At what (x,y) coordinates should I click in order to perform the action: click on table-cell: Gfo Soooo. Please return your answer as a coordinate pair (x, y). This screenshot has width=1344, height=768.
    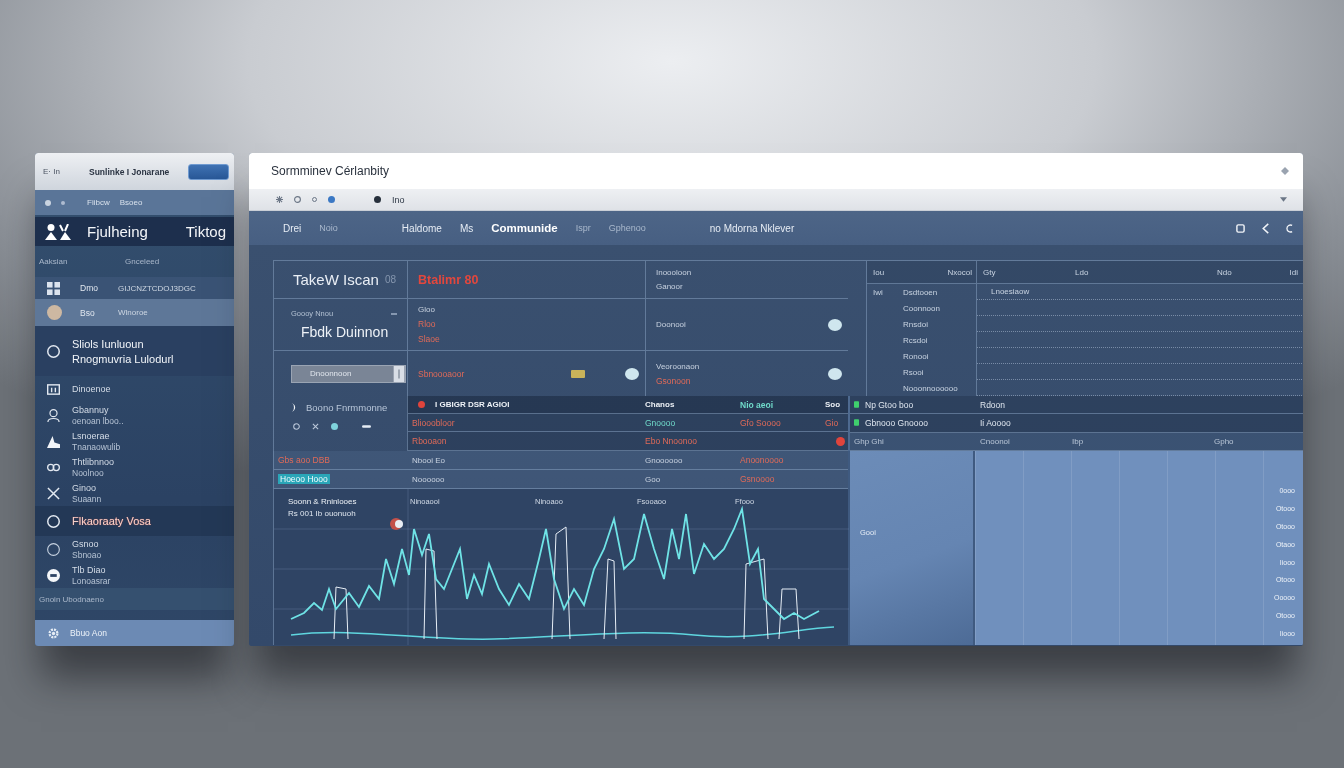
    Looking at the image, I should click on (760, 422).